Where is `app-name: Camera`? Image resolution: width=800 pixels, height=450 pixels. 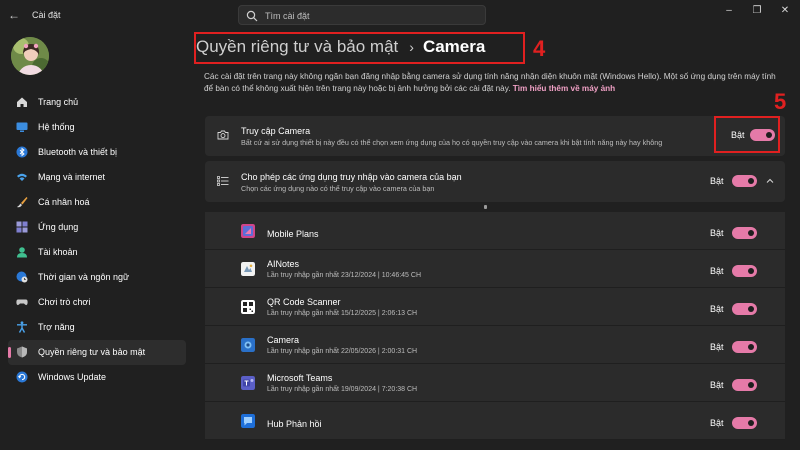 app-name: Camera is located at coordinates (283, 340).